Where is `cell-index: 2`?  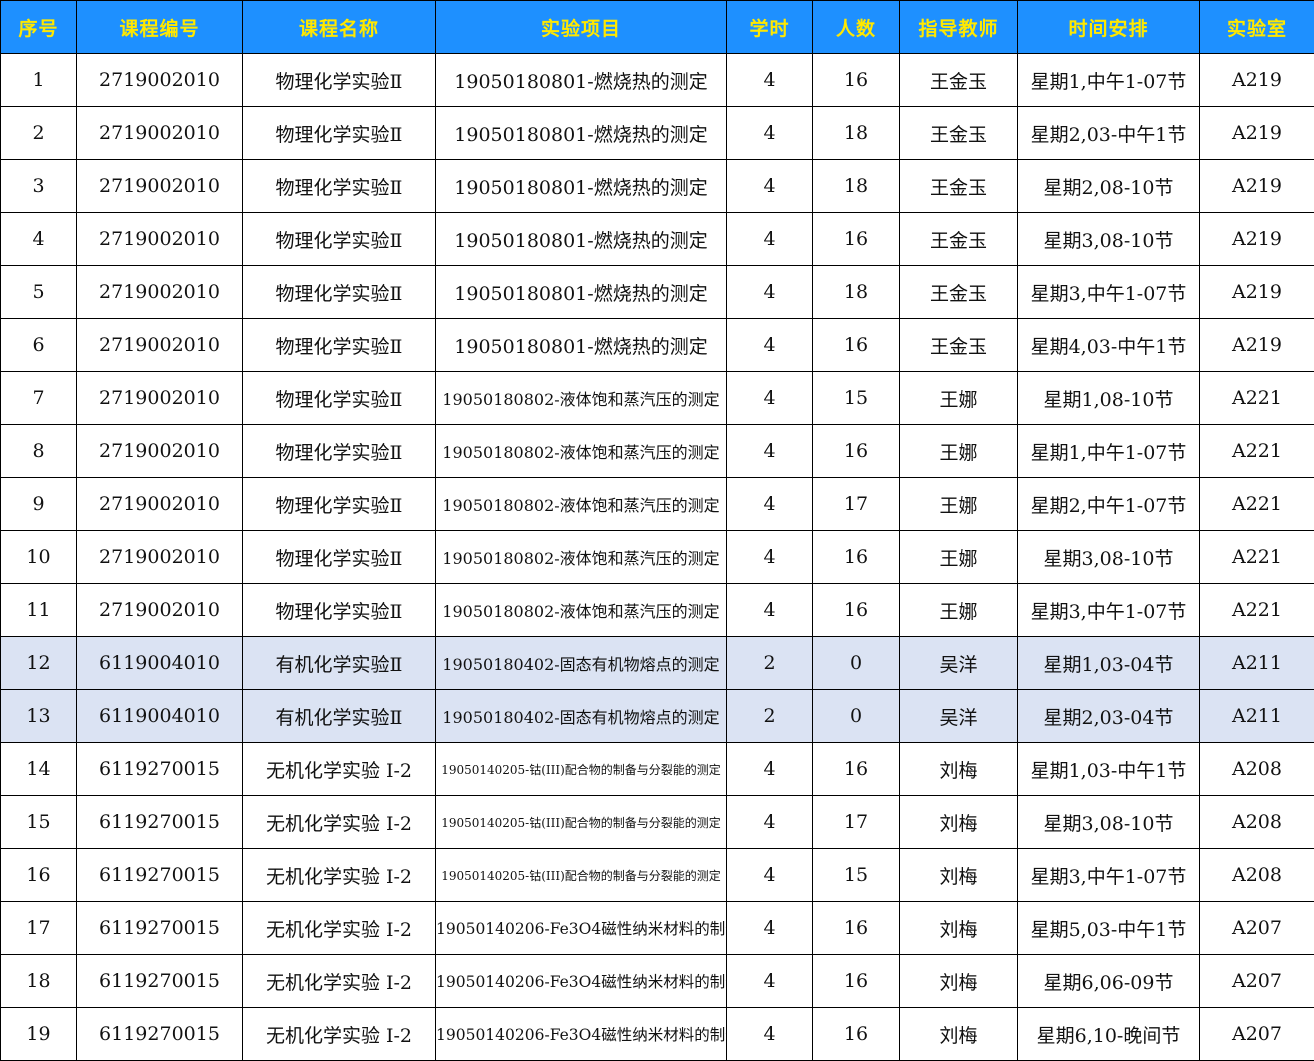 cell-index: 2 is located at coordinates (38, 133).